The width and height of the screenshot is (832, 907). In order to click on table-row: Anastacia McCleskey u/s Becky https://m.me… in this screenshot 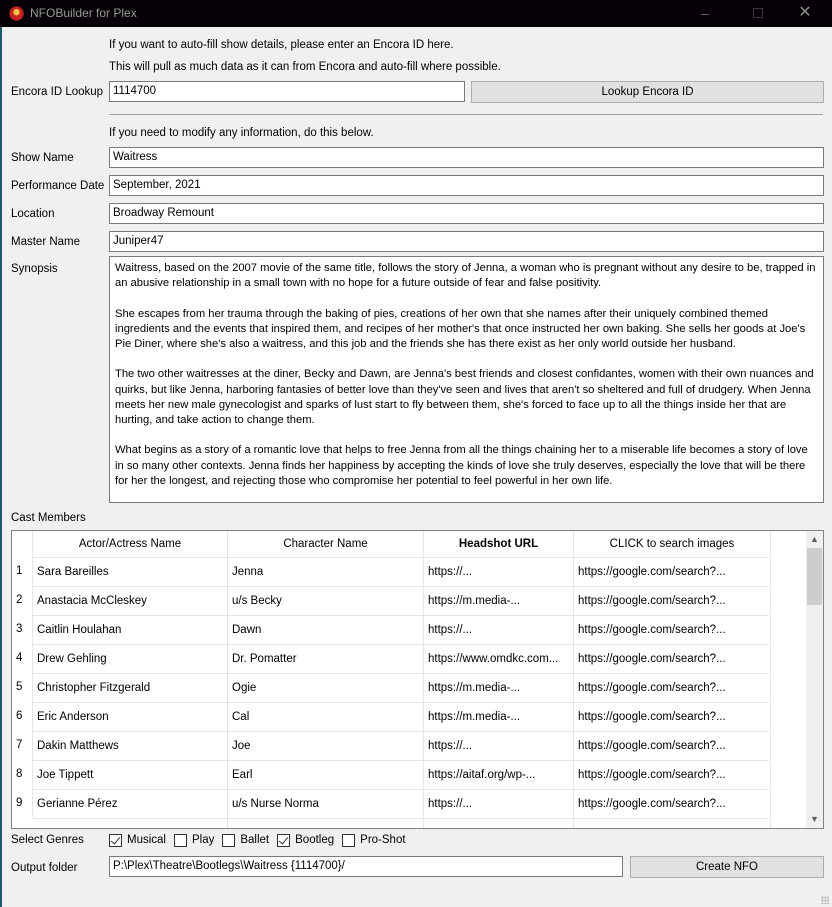, I will do `click(402, 600)`.